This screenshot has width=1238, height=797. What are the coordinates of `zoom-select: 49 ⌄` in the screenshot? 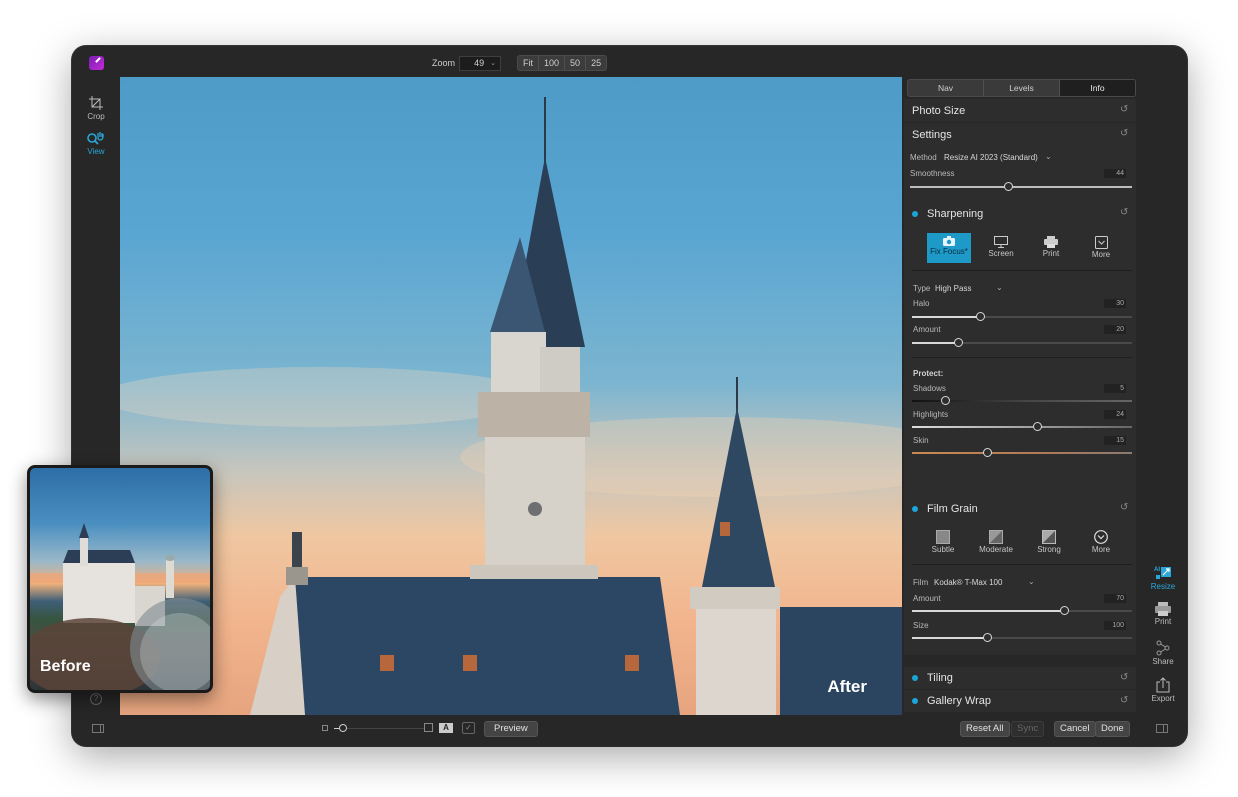 It's located at (480, 63).